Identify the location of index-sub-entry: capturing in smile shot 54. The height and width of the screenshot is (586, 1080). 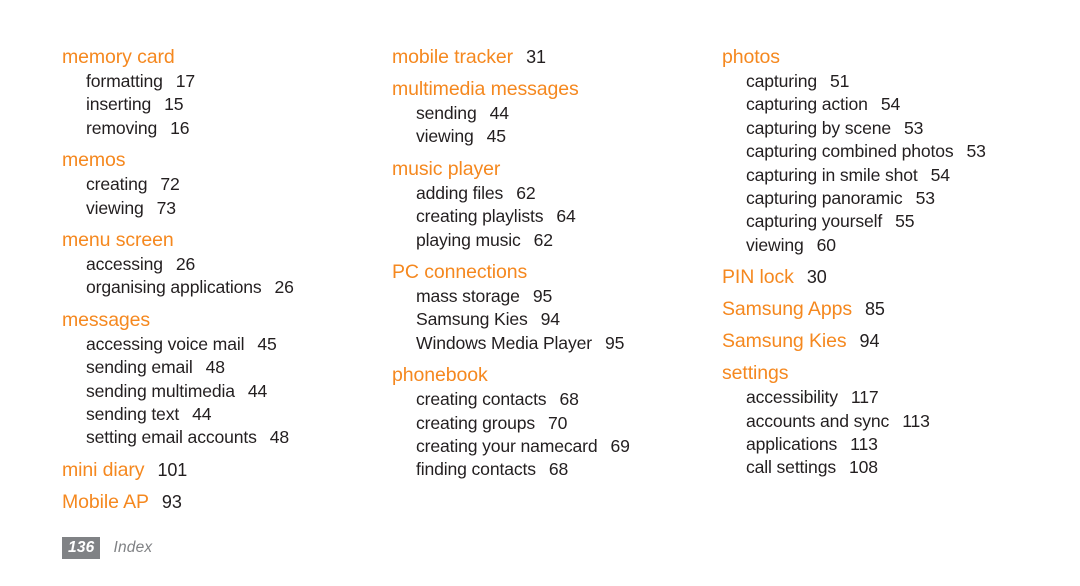
(887, 175).